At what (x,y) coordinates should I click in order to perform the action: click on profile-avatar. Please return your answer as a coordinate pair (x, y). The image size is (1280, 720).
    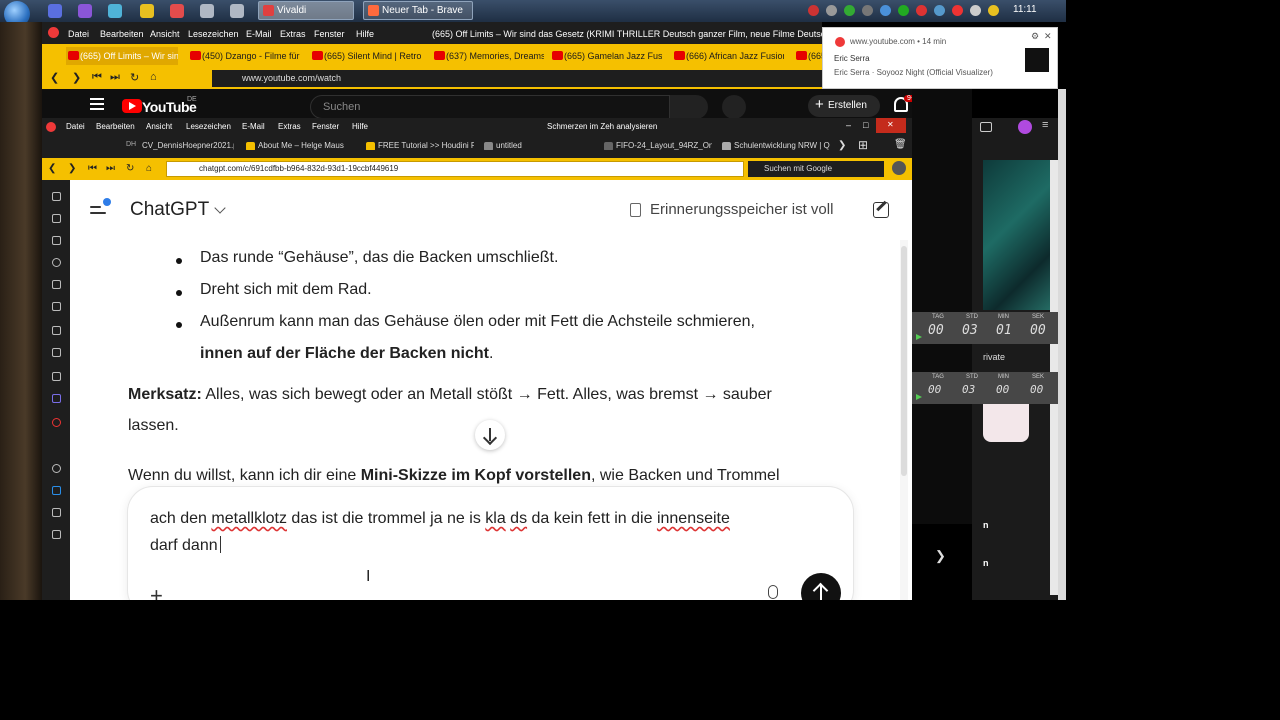
    Looking at the image, I should click on (899, 168).